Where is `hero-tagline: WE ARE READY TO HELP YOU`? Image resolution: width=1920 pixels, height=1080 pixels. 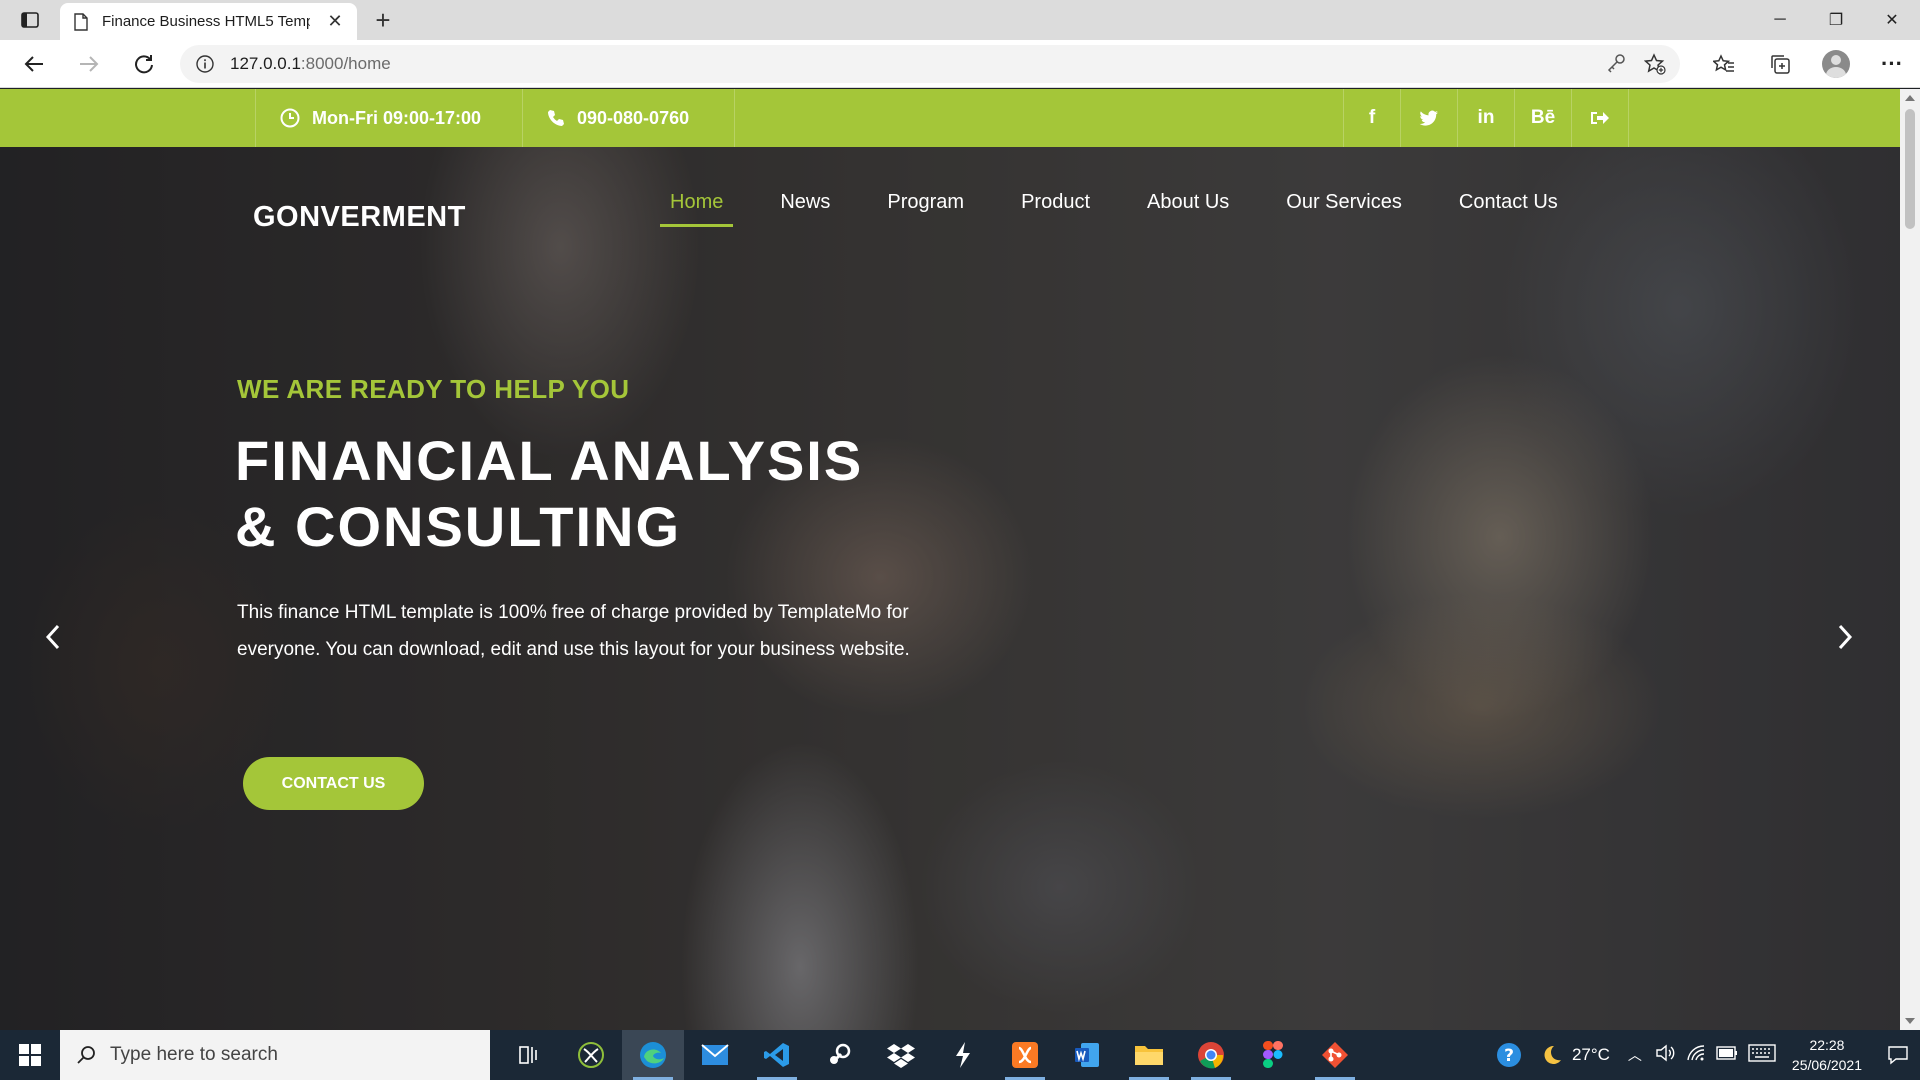 hero-tagline: WE ARE READY TO HELP YOU is located at coordinates (433, 389).